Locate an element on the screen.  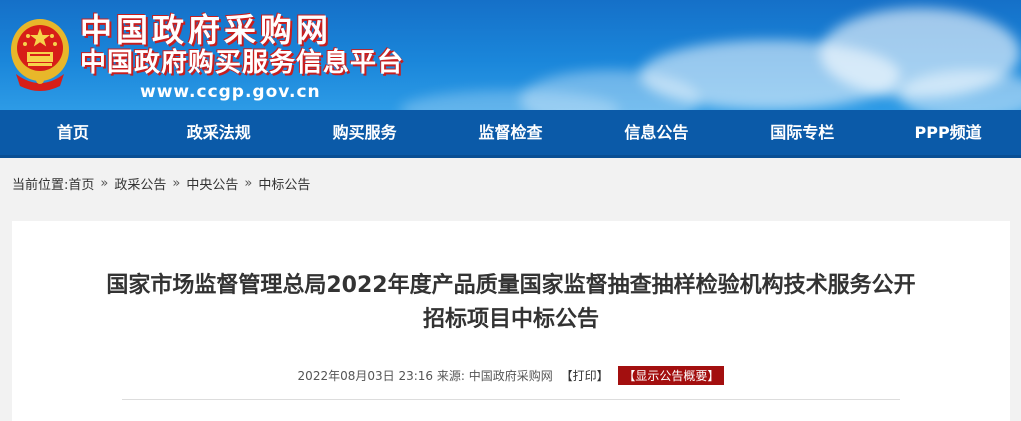
nav-item-supervision: 监督检查 is located at coordinates (511, 133).